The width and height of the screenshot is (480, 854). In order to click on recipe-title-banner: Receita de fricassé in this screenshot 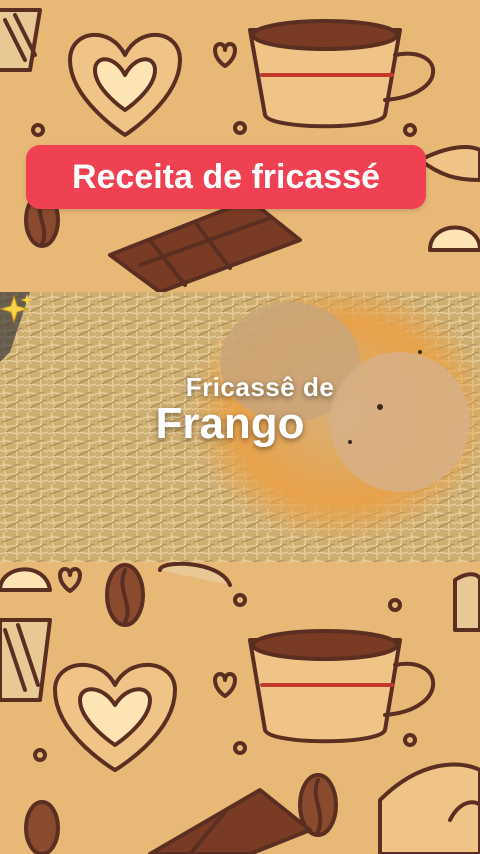, I will do `click(226, 177)`.